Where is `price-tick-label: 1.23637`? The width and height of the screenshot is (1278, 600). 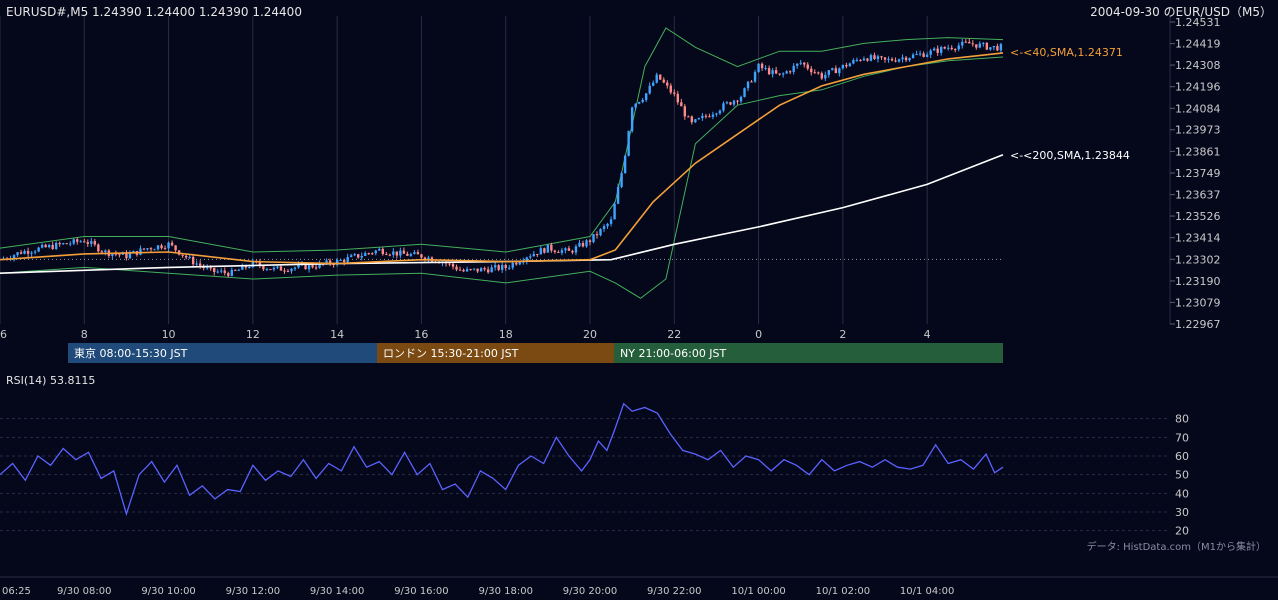
price-tick-label: 1.23637 is located at coordinates (1198, 195).